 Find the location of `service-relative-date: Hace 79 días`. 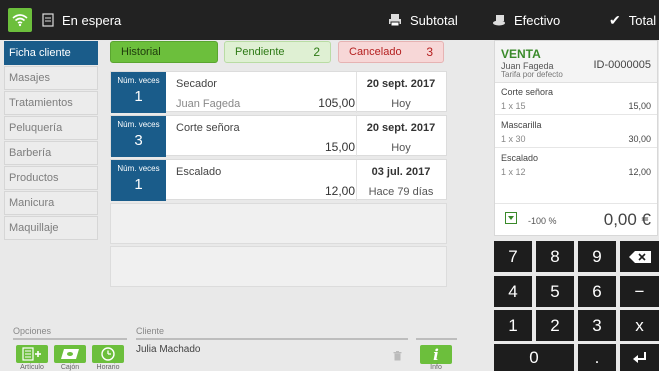

service-relative-date: Hace 79 días is located at coordinates (401, 192).